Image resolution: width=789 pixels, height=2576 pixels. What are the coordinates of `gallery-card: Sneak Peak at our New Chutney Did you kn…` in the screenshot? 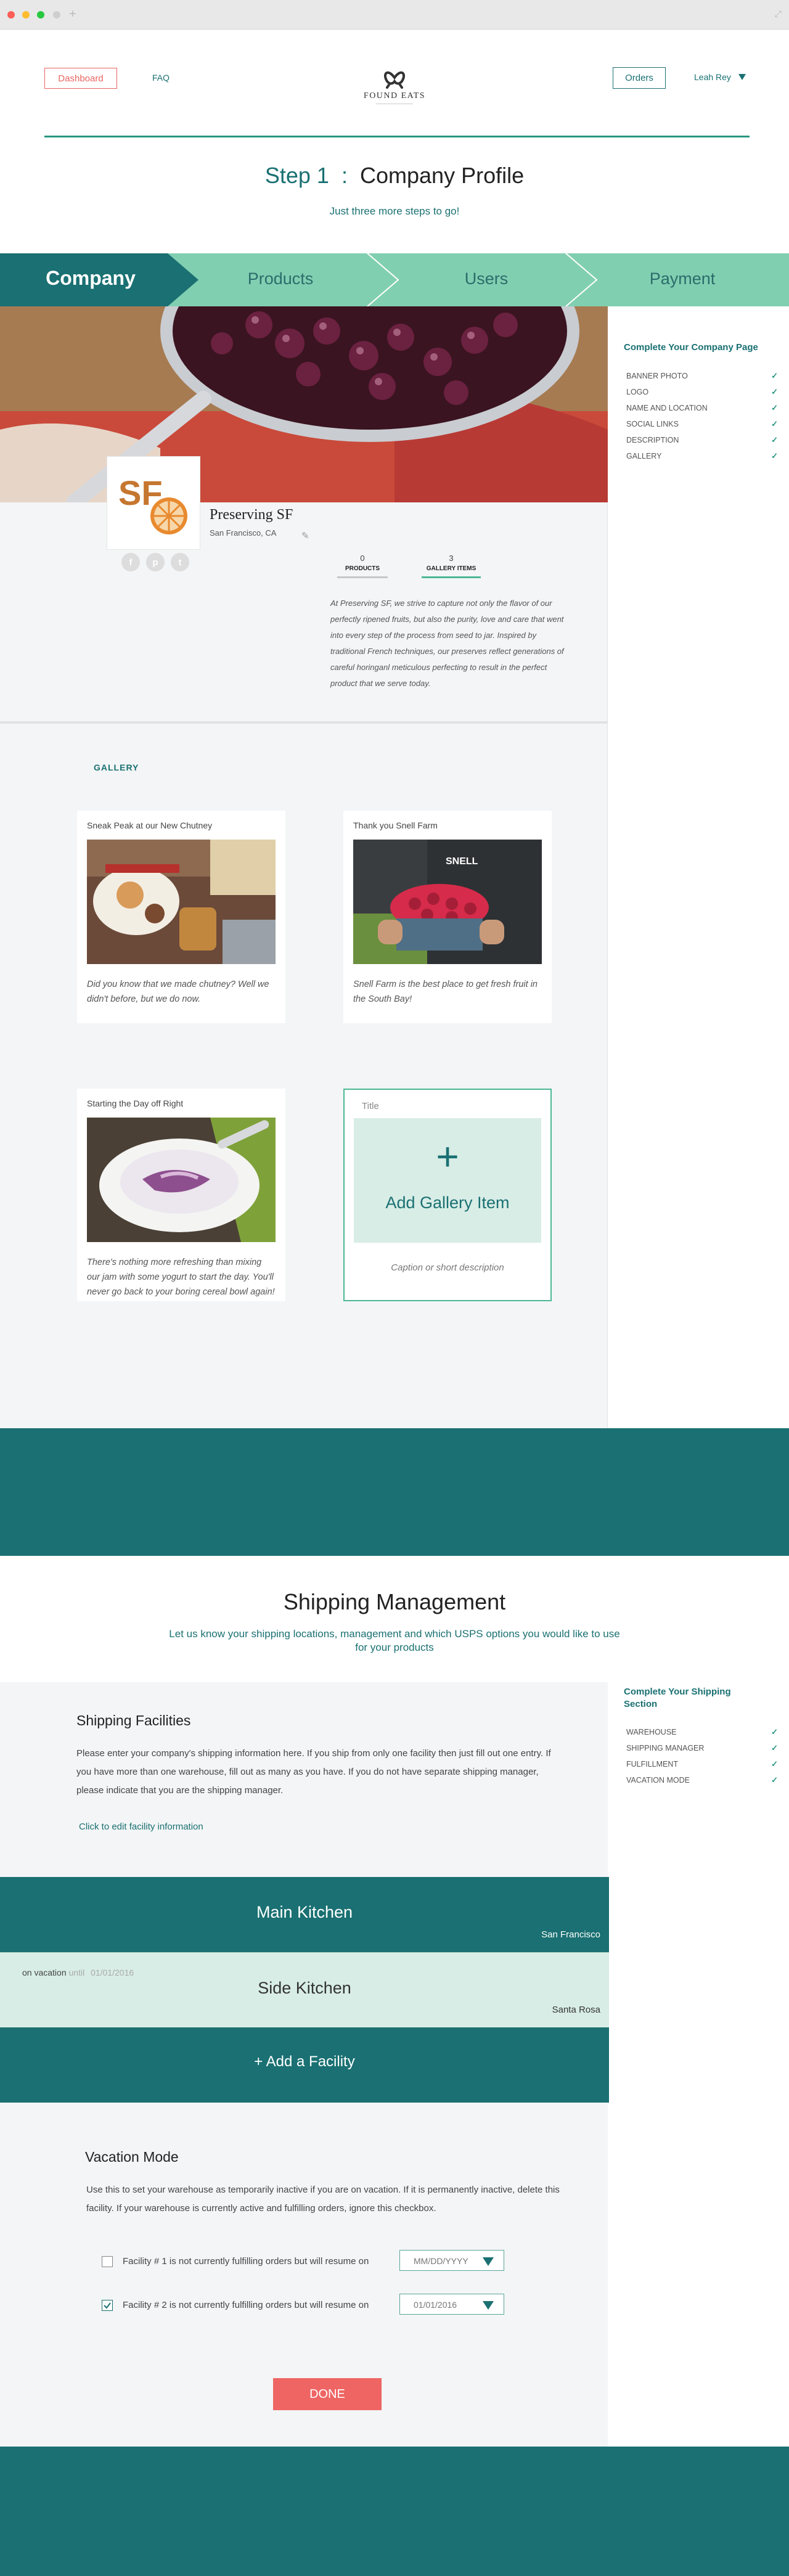 It's located at (181, 917).